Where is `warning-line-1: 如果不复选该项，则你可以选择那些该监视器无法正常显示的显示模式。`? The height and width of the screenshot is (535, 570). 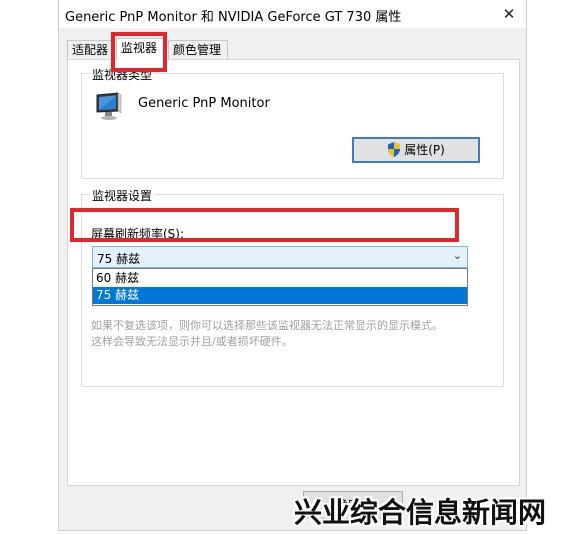 warning-line-1: 如果不复选该项，则你可以选择那些该监视器无法正常显示的显示模式。 is located at coordinates (267, 325).